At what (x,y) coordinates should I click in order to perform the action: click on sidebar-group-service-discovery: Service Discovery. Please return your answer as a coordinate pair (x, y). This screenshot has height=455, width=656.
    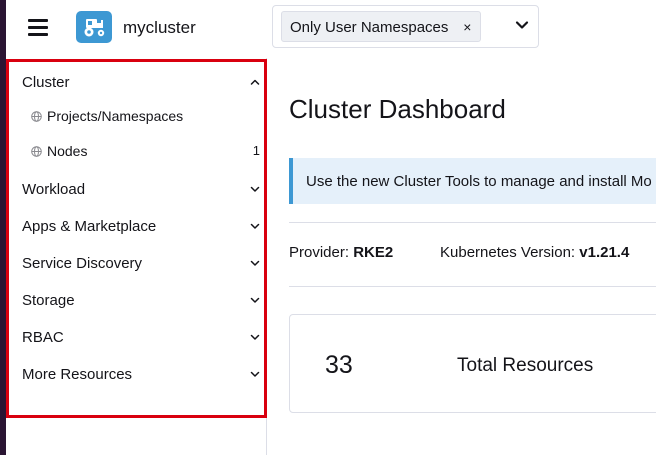
    Looking at the image, I should click on (141, 264).